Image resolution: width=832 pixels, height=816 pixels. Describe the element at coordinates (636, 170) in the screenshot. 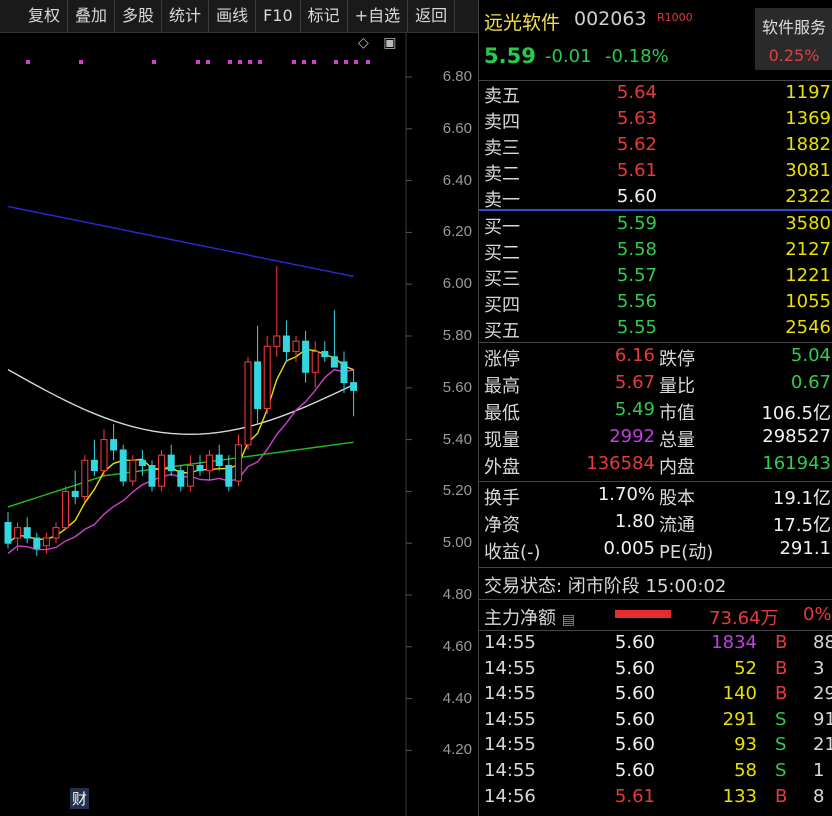

I see `book-price: 5.61` at that location.